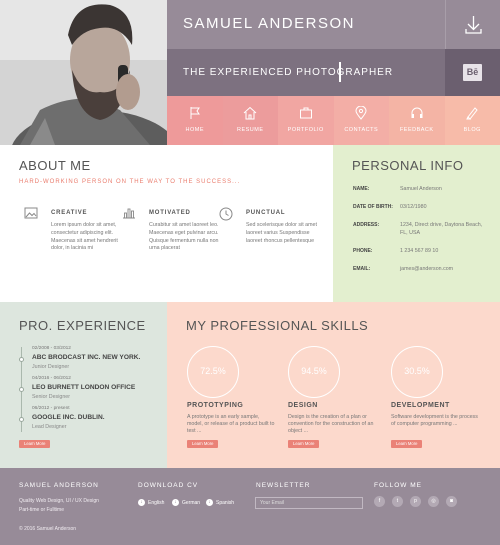  Describe the element at coordinates (51, 378) in the screenshot. I see `job-date: 04/2016 - 06/2012` at that location.